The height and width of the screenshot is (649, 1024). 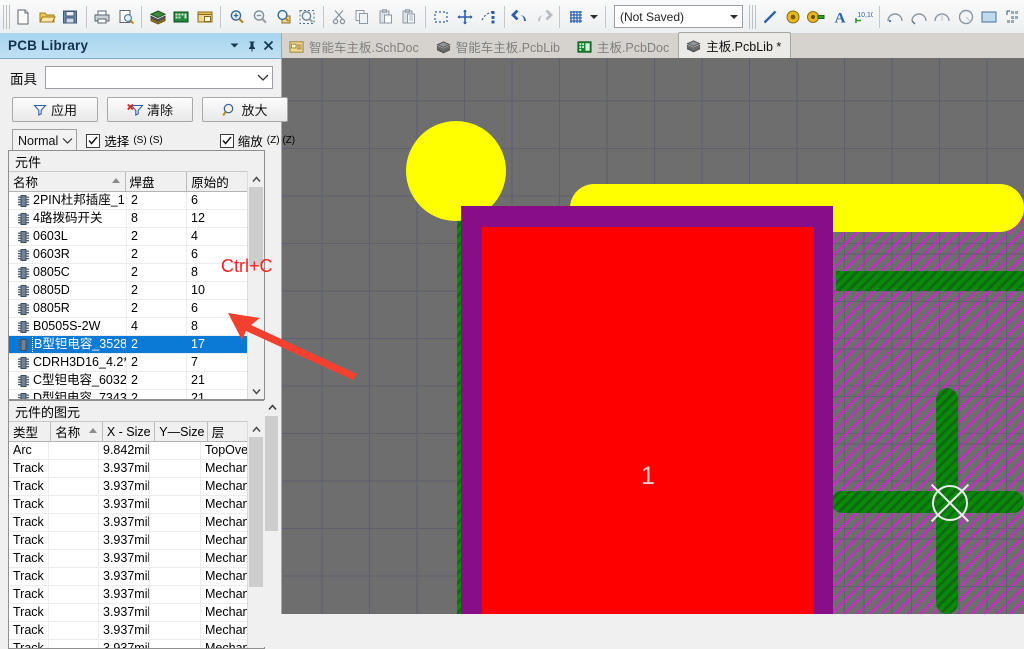 What do you see at coordinates (575, 17) in the screenshot?
I see `grid-icon` at bounding box center [575, 17].